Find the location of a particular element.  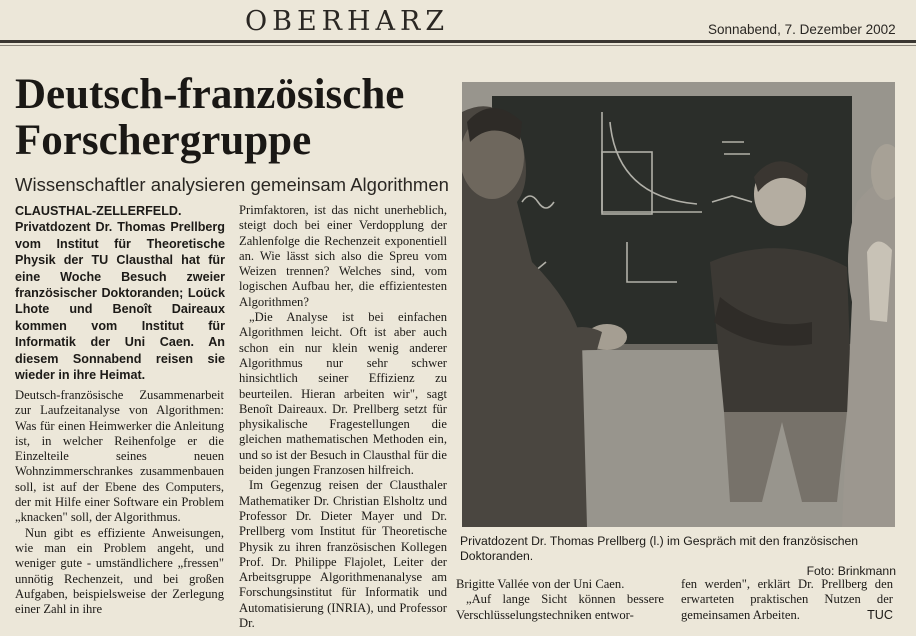

header-rule-thin is located at coordinates (458, 45).